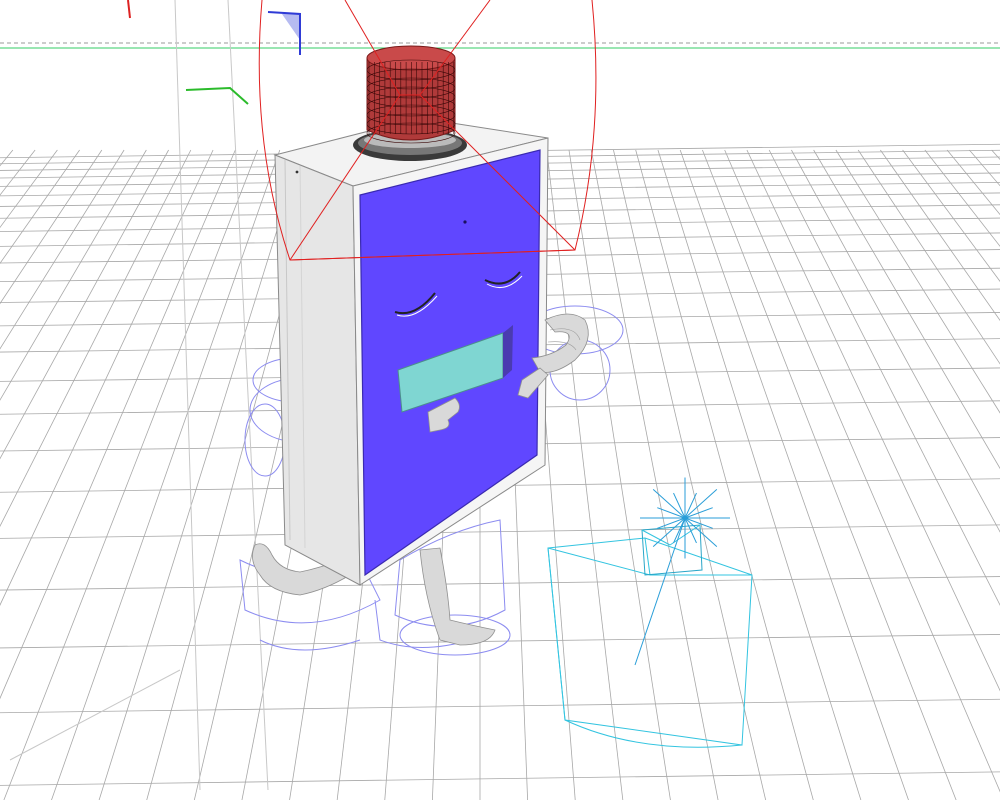 The height and width of the screenshot is (800, 1000). What do you see at coordinates (95, 715) in the screenshot?
I see `diagonal-guide` at bounding box center [95, 715].